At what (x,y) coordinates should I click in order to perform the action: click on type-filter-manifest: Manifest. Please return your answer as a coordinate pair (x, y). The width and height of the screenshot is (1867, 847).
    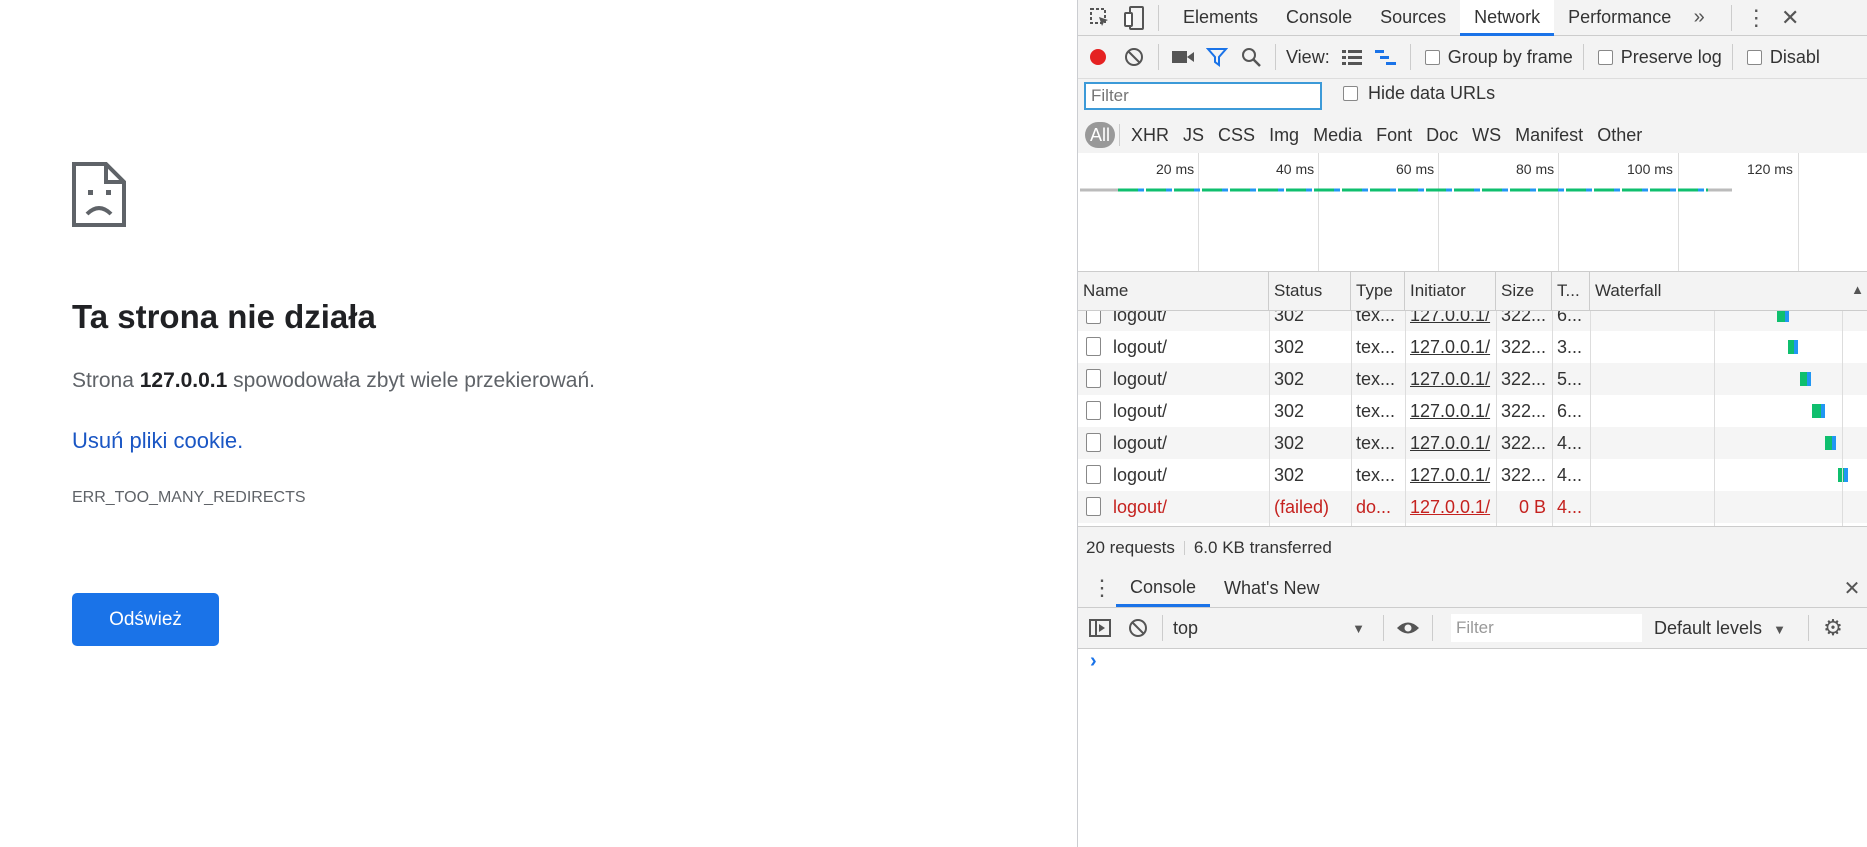
    Looking at the image, I should click on (1549, 135).